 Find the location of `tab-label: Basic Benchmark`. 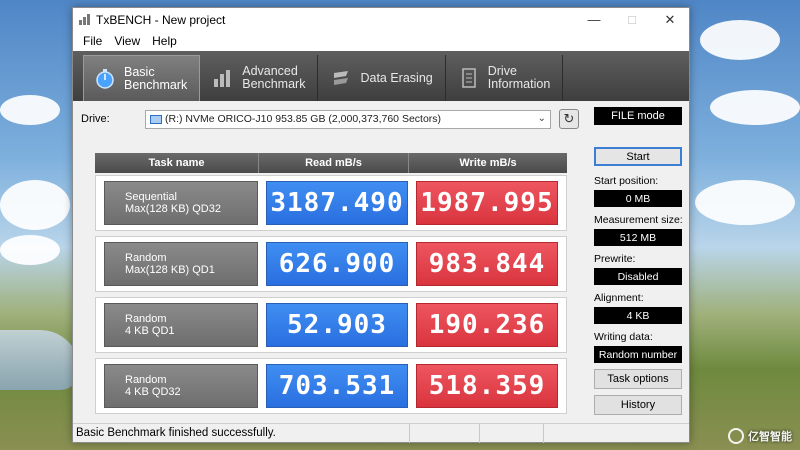

tab-label: Basic Benchmark is located at coordinates (156, 78).